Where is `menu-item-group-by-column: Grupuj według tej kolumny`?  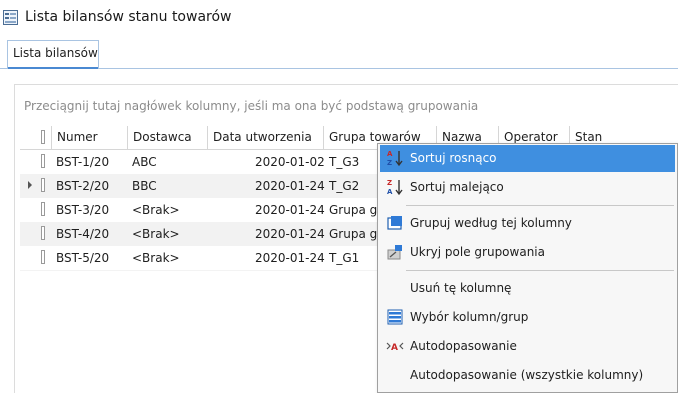 menu-item-group-by-column: Grupuj według tej kolumny is located at coordinates (527, 223).